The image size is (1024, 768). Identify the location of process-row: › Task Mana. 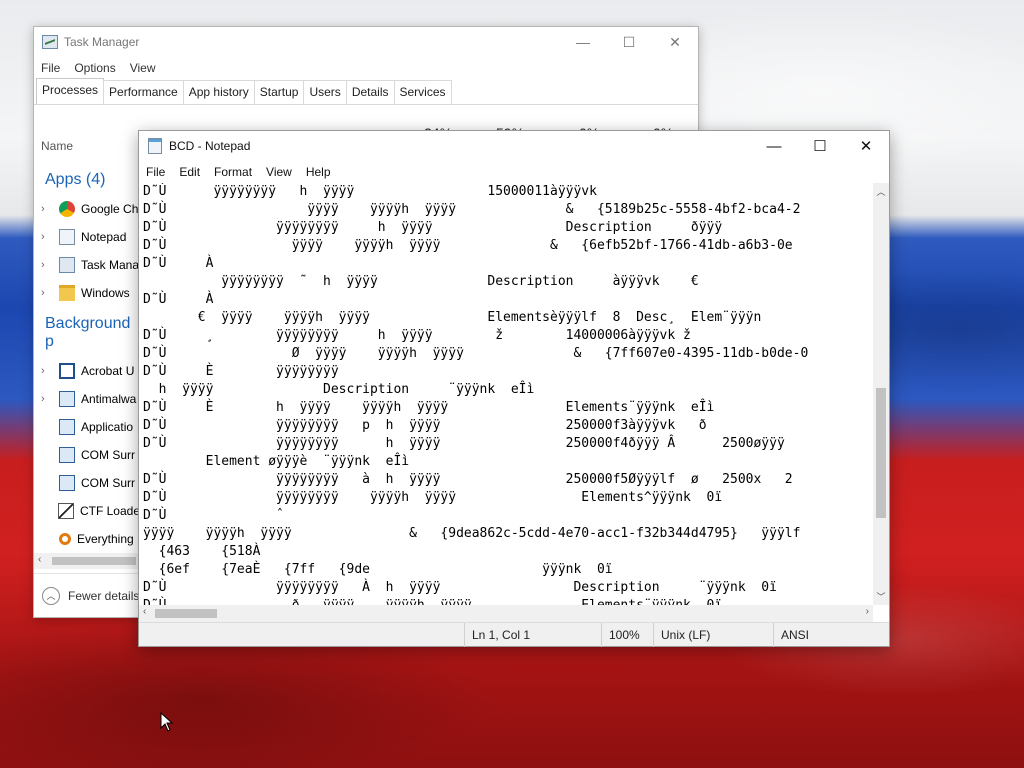
(87, 265).